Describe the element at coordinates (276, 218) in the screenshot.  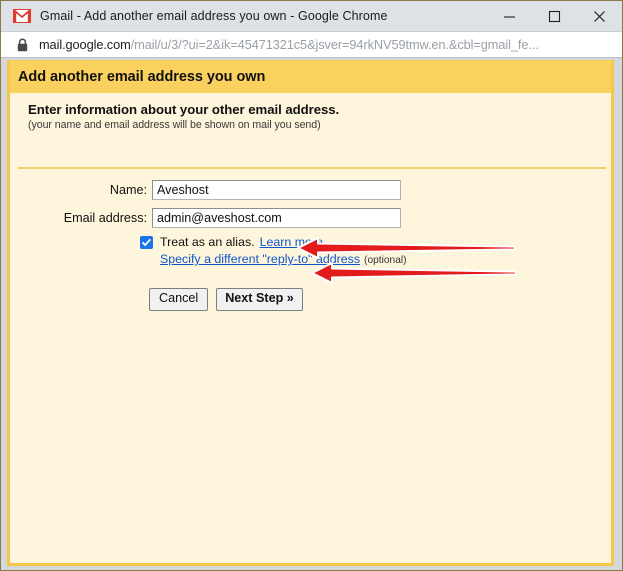
I see `email-address-input` at that location.